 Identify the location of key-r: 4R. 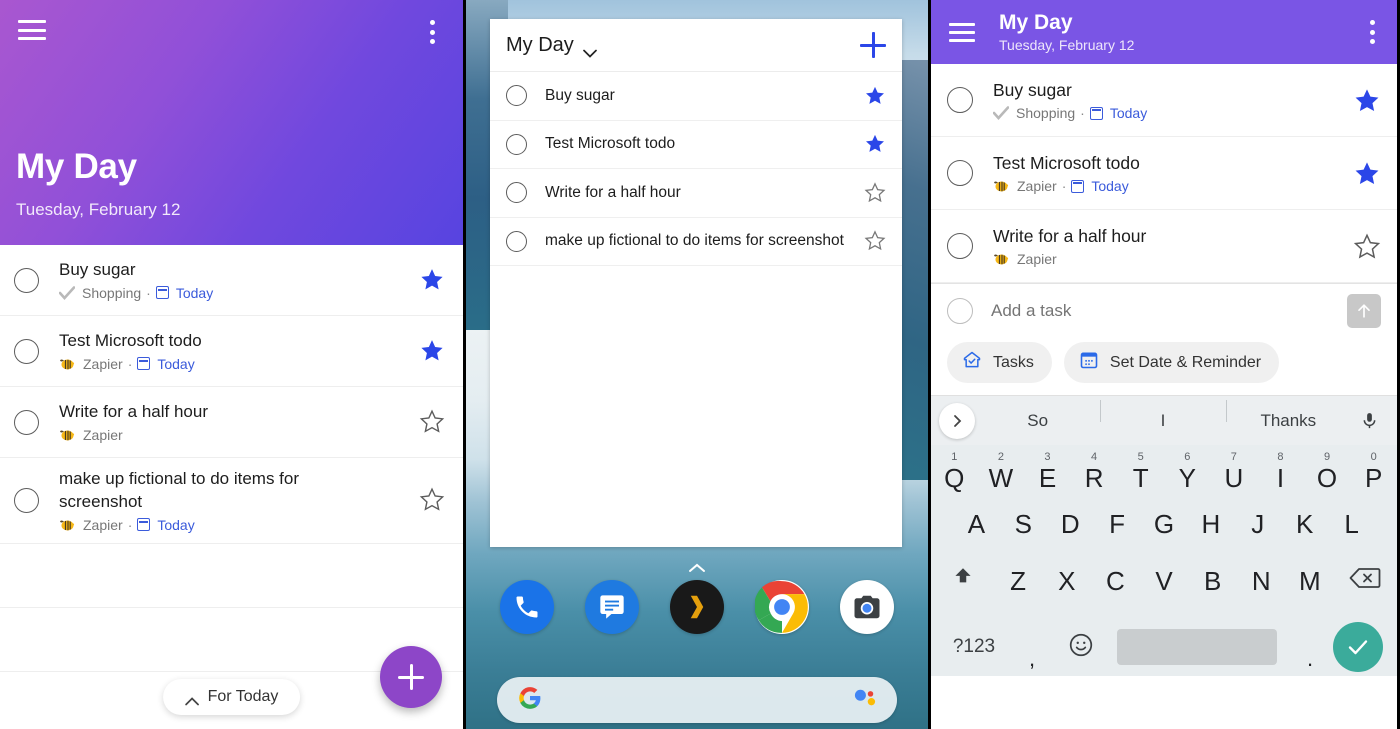
(1094, 471).